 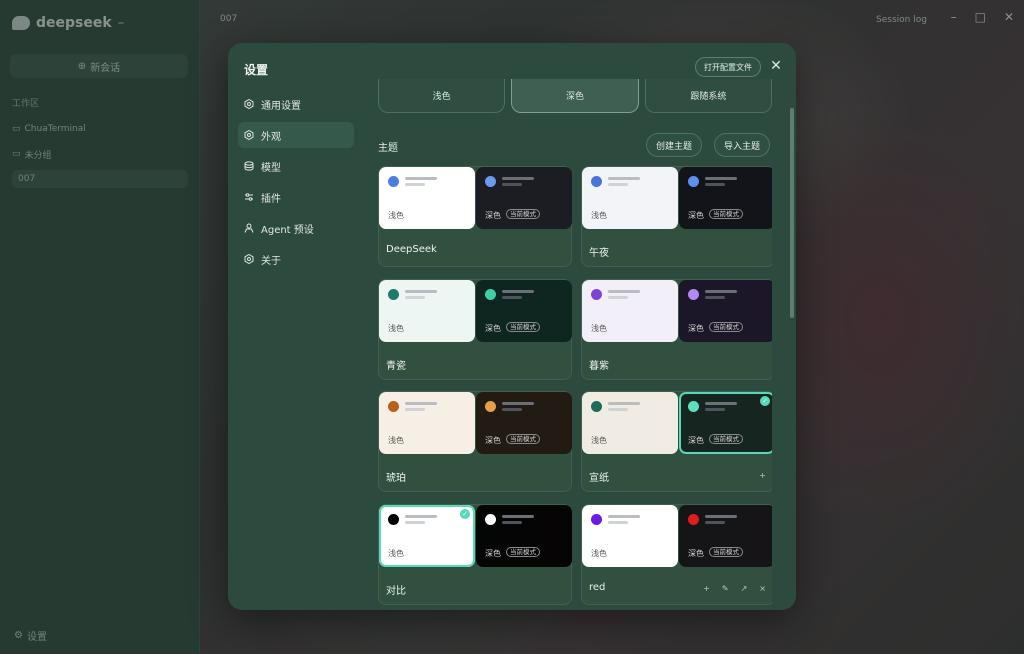 What do you see at coordinates (296, 197) in the screenshot?
I see `nav-item-plugins: 插件` at bounding box center [296, 197].